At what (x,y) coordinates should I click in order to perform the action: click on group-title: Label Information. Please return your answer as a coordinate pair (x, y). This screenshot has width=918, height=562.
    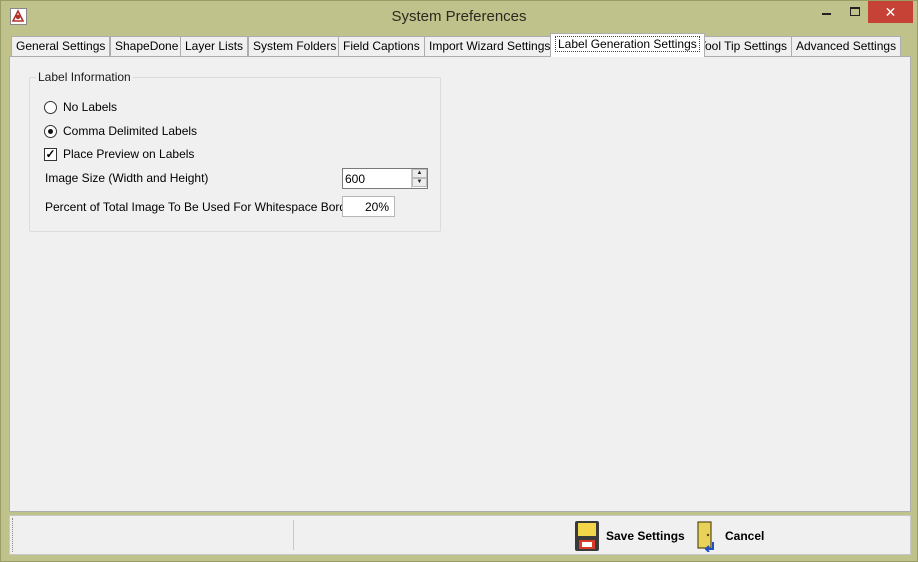
    Looking at the image, I should click on (84, 77).